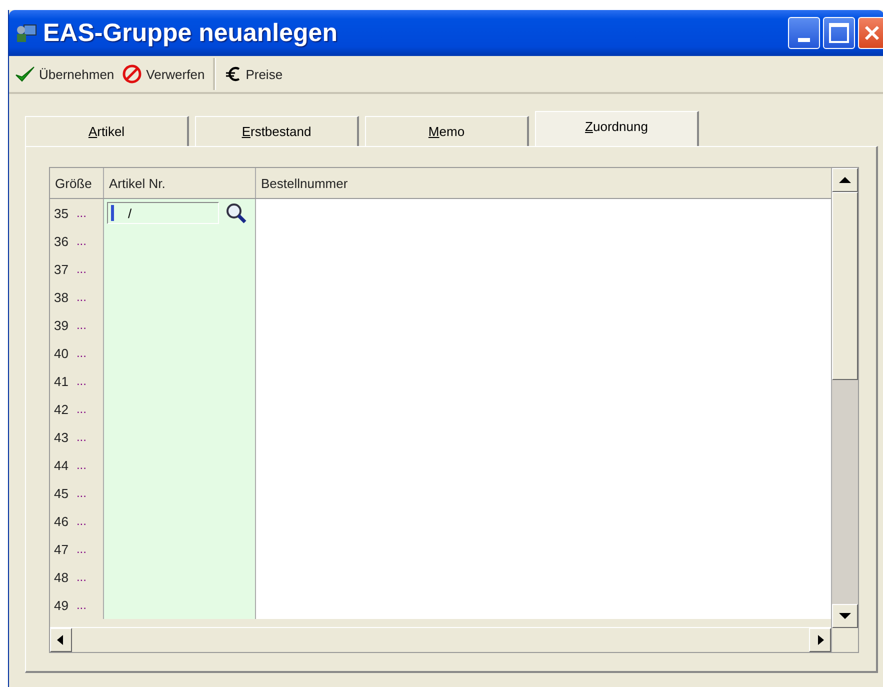 The image size is (883, 687). Describe the element at coordinates (61, 213) in the screenshot. I see `size-cell: 35` at that location.